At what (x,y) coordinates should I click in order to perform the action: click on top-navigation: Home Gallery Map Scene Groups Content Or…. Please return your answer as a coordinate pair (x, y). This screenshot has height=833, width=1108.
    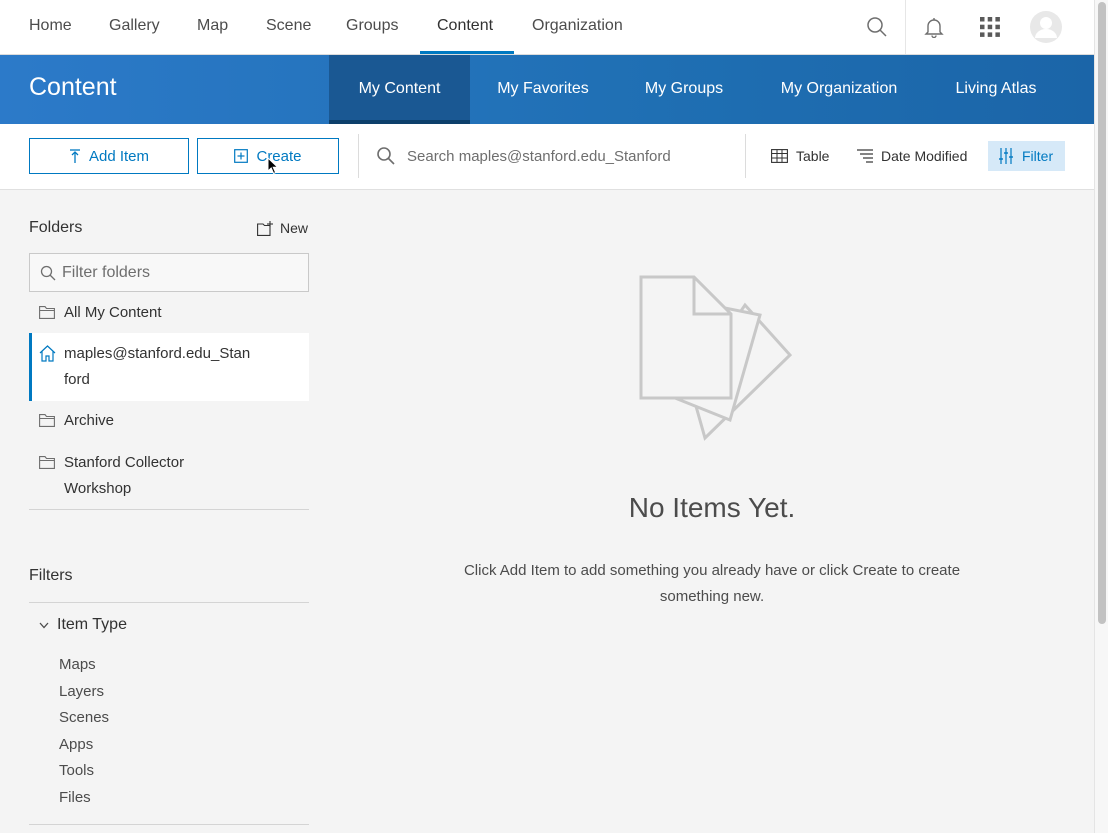
    Looking at the image, I should click on (547, 27).